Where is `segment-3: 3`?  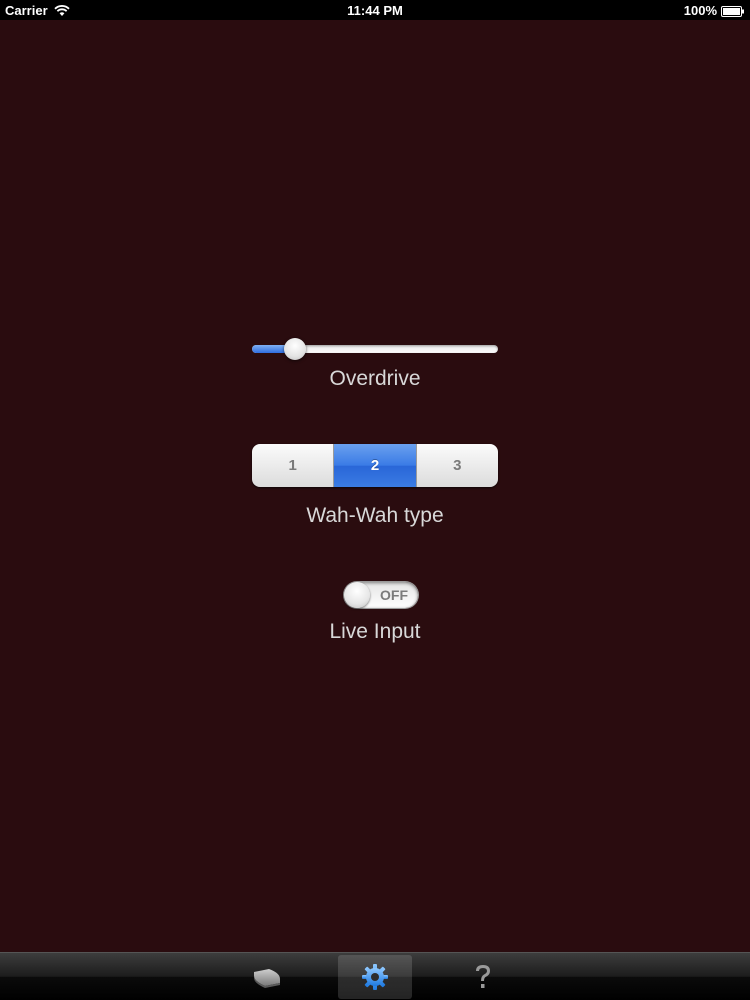
segment-3: 3 is located at coordinates (457, 465).